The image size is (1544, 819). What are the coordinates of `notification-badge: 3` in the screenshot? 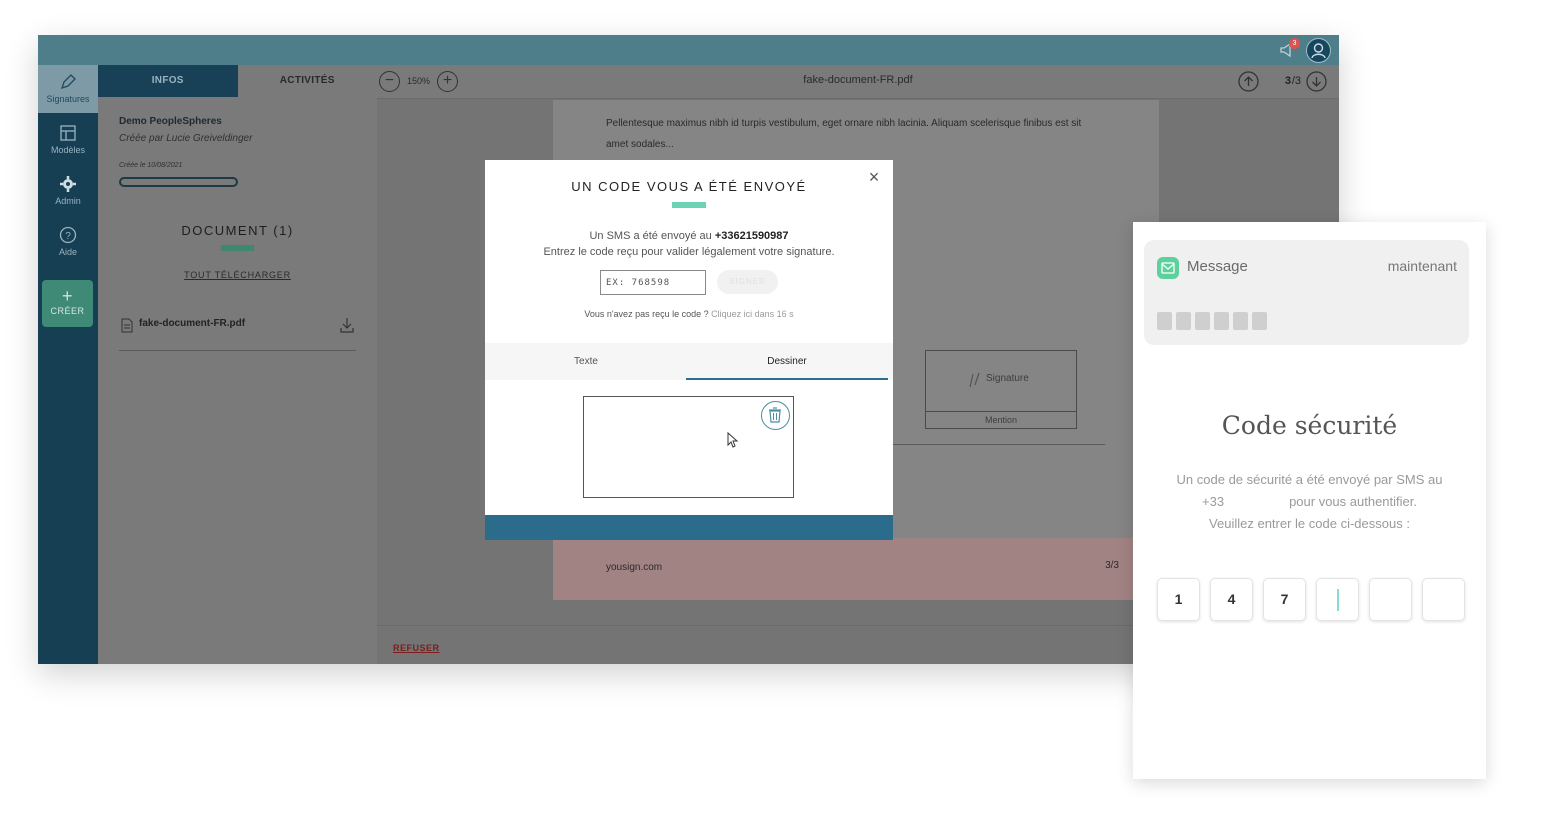 It's located at (1294, 43).